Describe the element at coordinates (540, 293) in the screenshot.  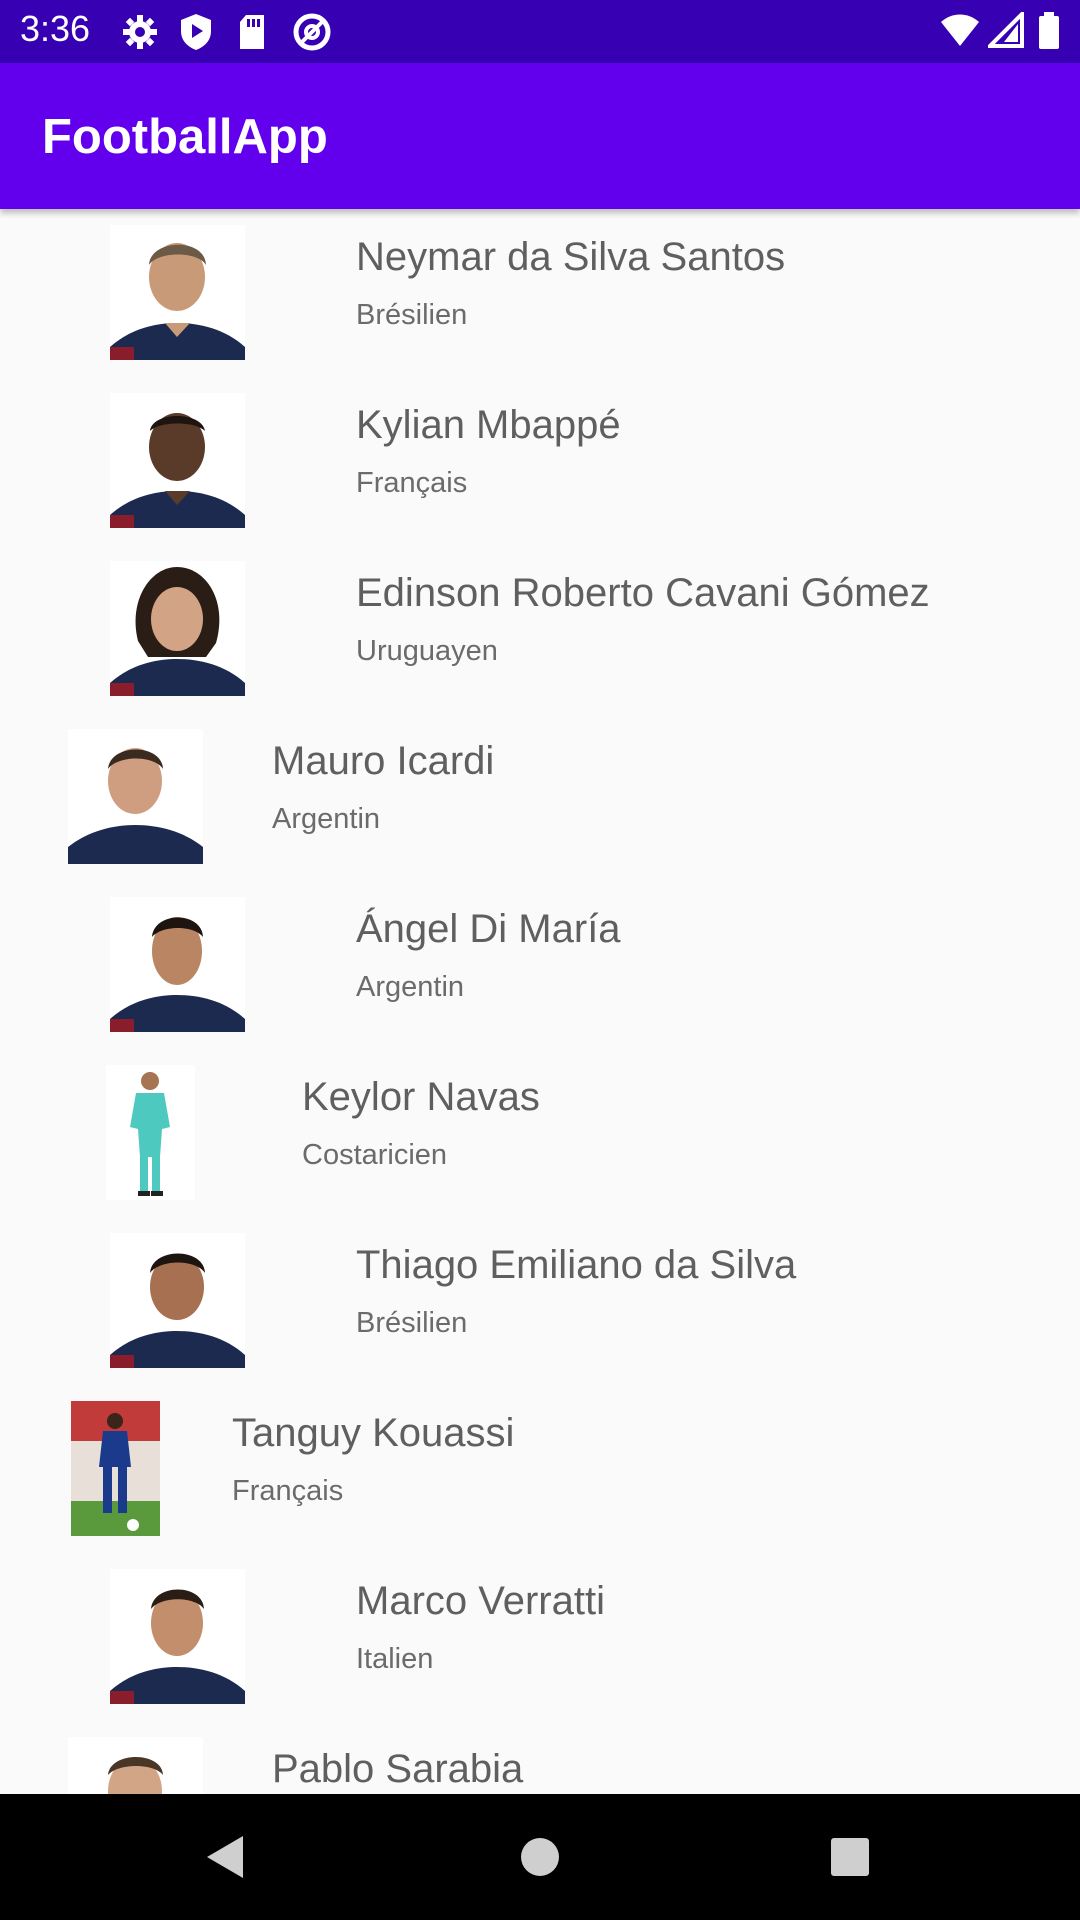
I see `player-row: Neymar da Silva Santos Brésilien` at that location.